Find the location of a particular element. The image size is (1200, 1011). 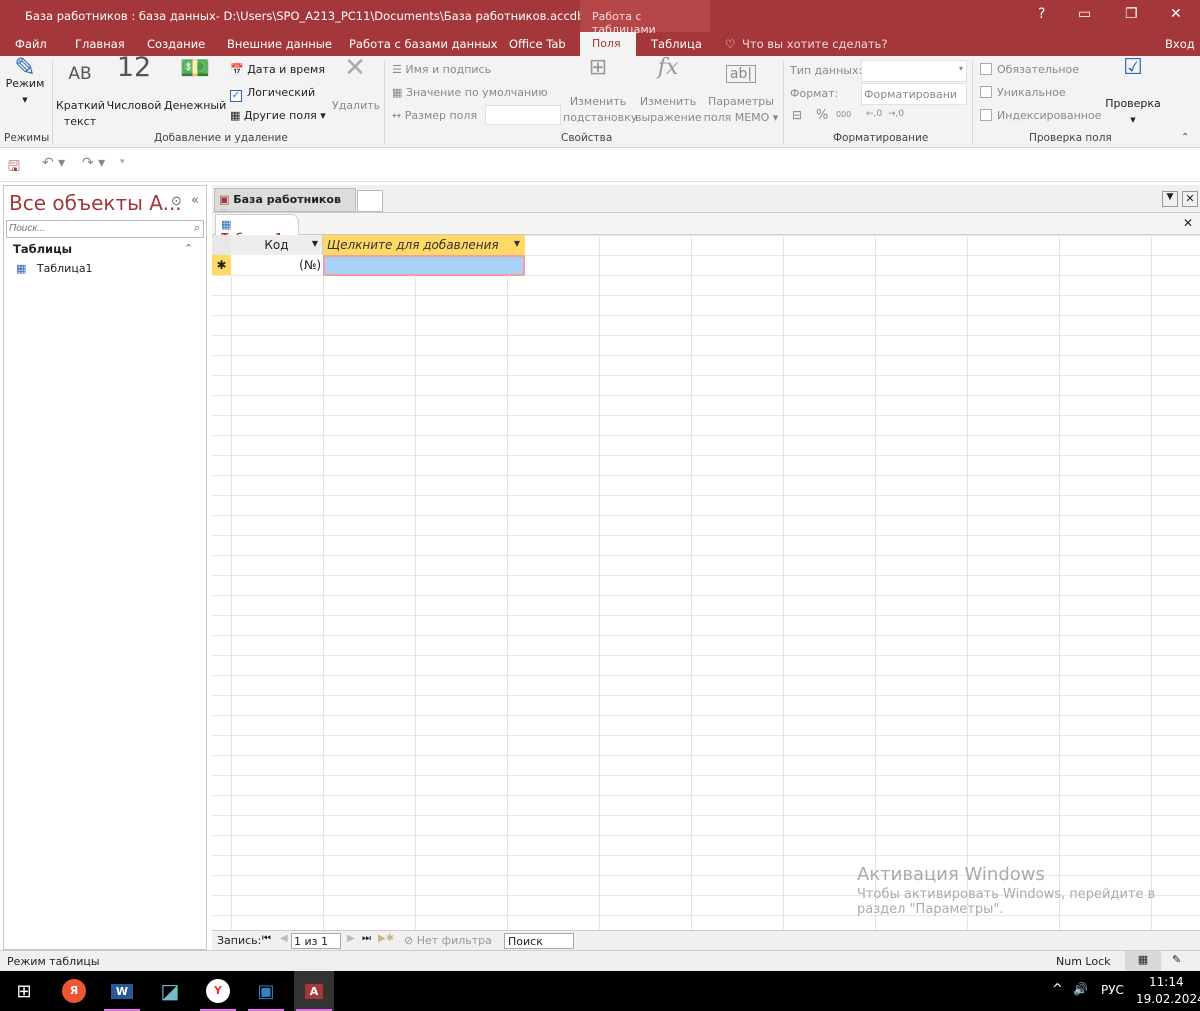

filter-button: ⊘ Нет фильтра is located at coordinates (448, 940).